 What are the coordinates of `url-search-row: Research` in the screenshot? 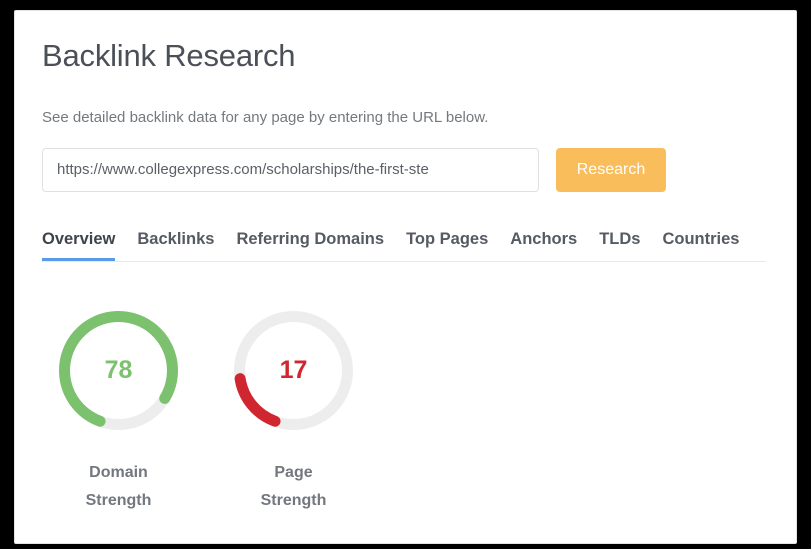 It's located at (404, 169).